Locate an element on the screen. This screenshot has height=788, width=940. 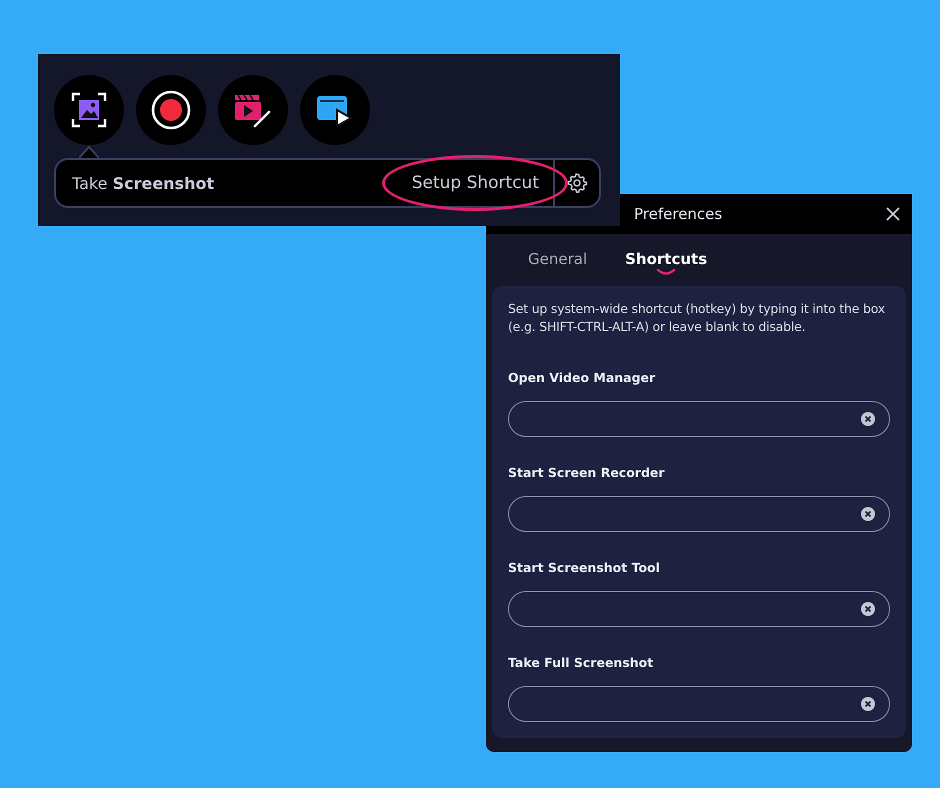
close-icon is located at coordinates (893, 214).